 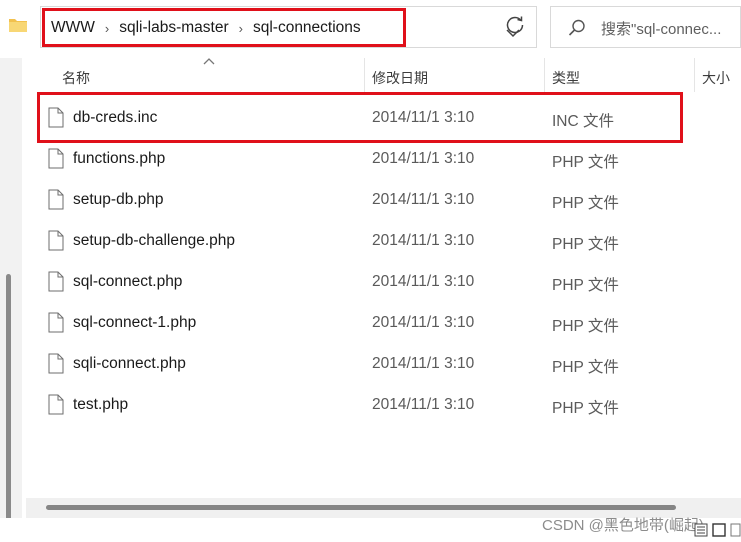 I want to click on table-row: sql-connect-1.php 2014/11/1 3:10 PHP 文件, so click(x=381, y=323).